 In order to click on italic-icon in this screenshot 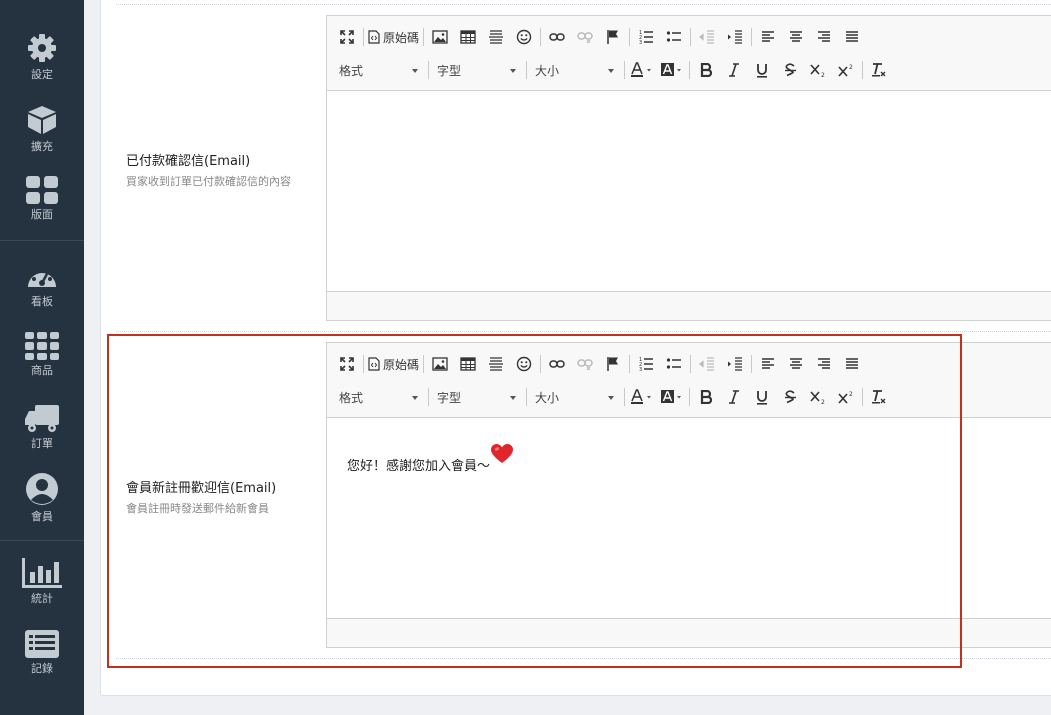, I will do `click(734, 397)`.